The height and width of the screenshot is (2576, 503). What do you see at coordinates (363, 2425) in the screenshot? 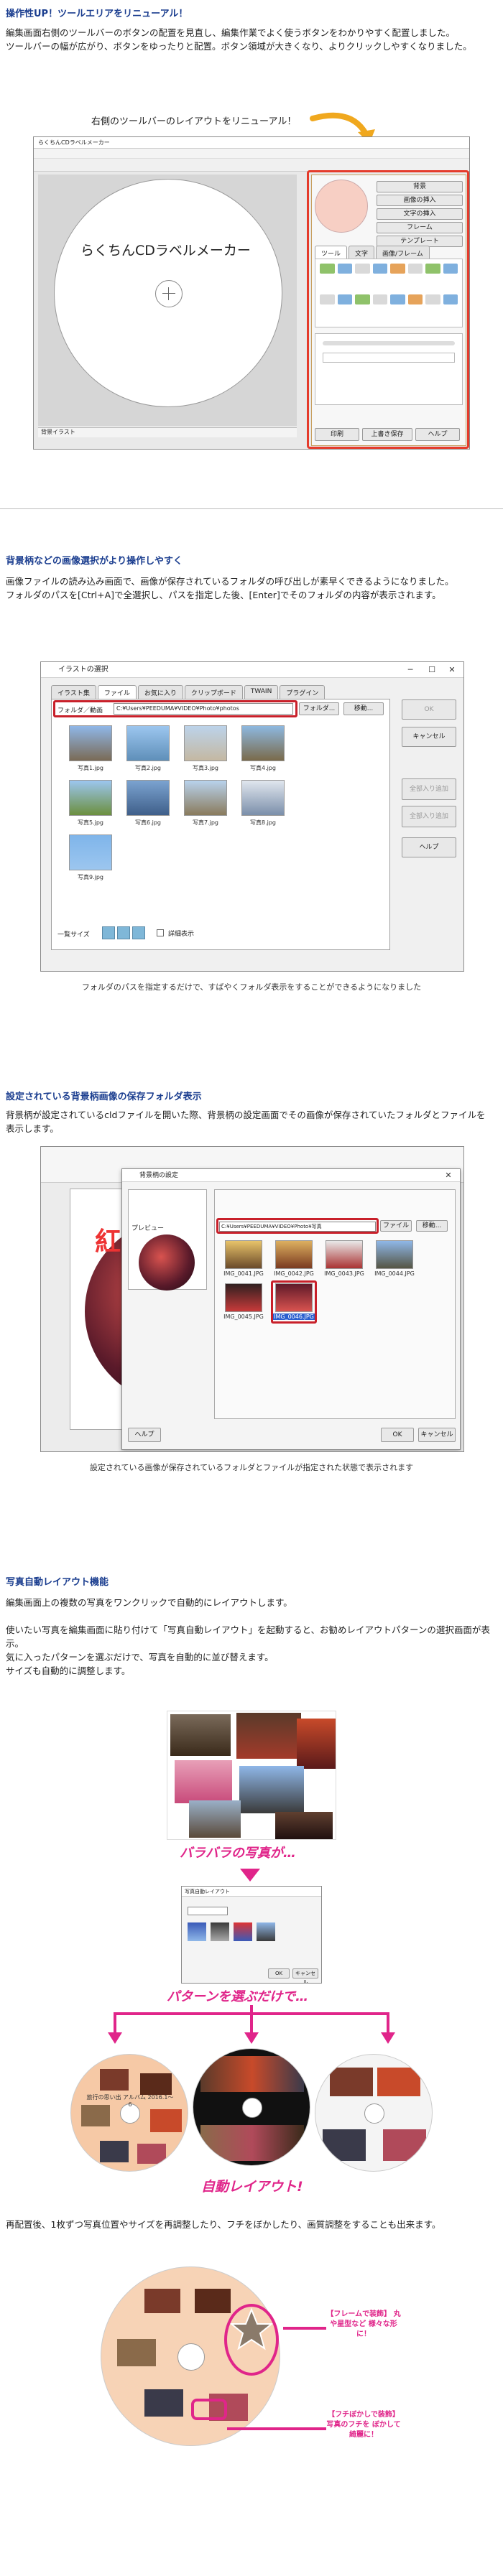
I see `note-blur: 【フチぼかしで装飾】 写真のフチを ぼかして綺麗に！` at bounding box center [363, 2425].